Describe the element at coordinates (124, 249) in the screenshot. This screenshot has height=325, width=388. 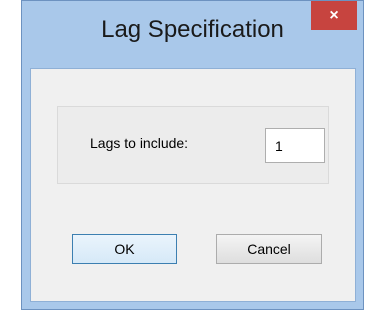
I see `ok-button: OK` at that location.